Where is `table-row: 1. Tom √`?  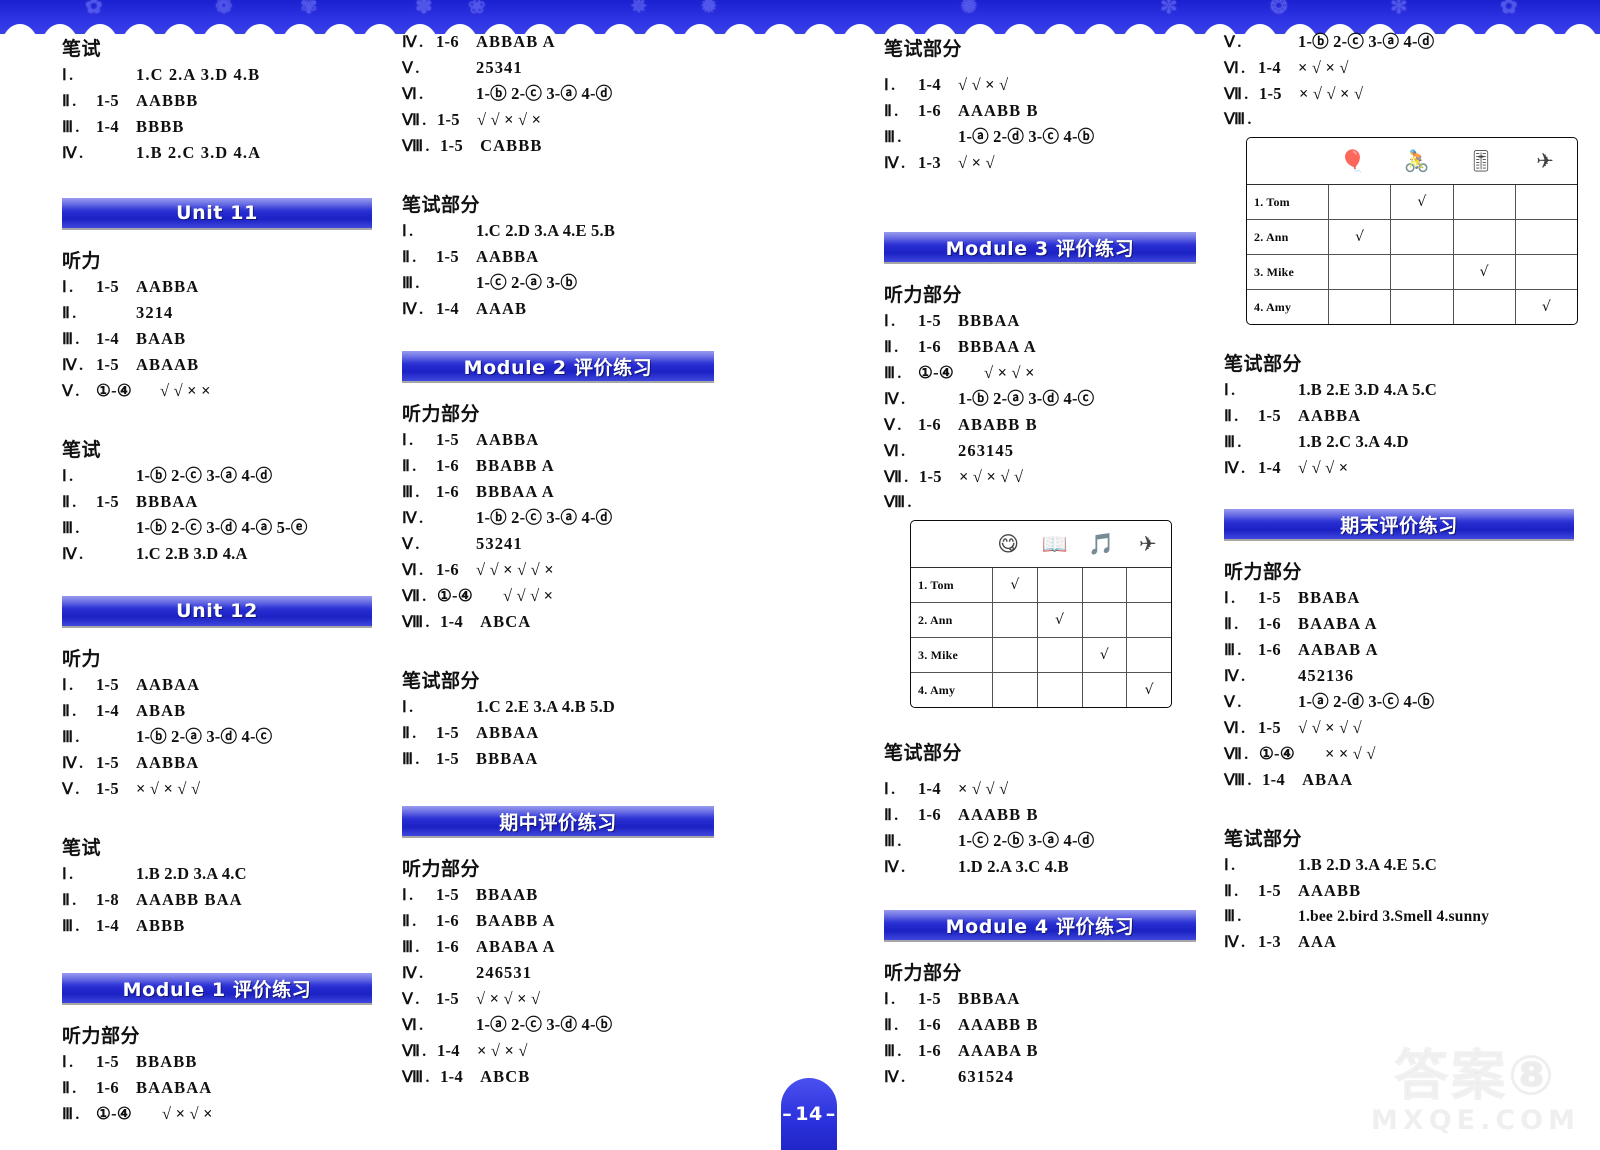 table-row: 1. Tom √ is located at coordinates (1412, 202).